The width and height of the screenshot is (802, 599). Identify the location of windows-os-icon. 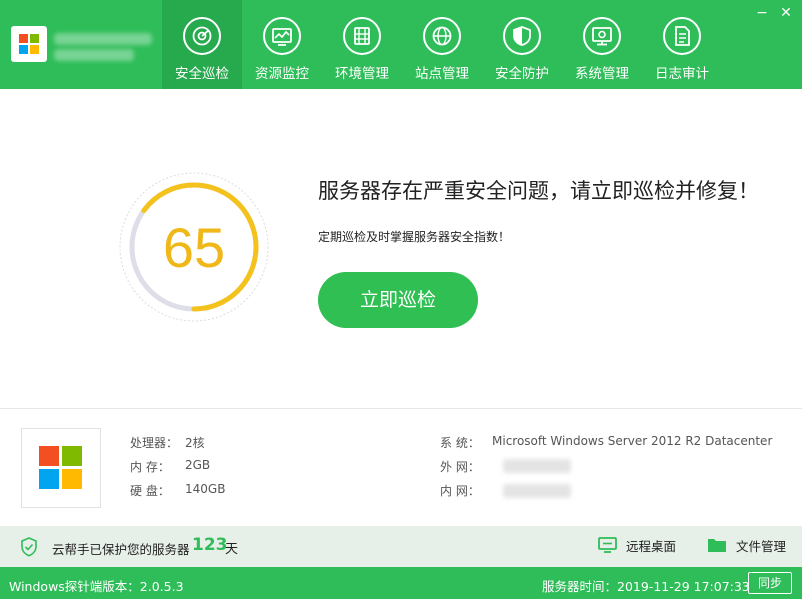
(61, 468).